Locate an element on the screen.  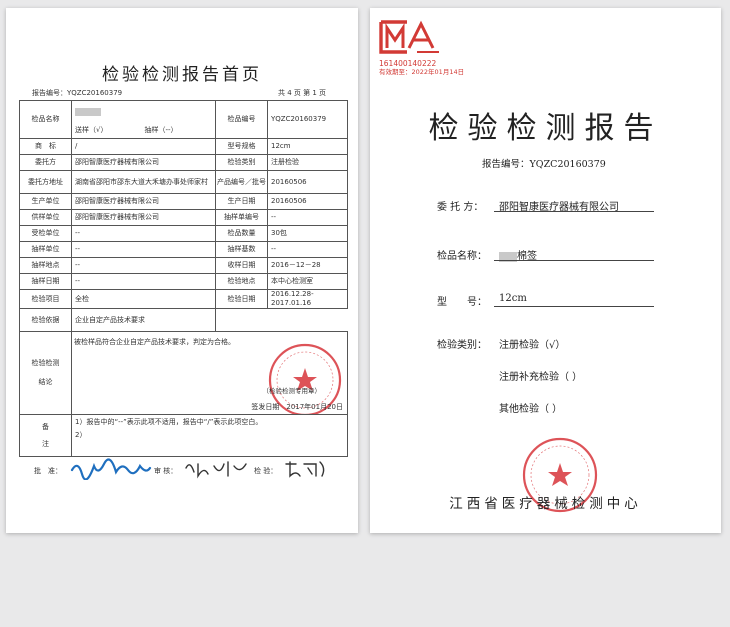
sampling-number-label: 抽样单编号 is located at coordinates (241, 217).